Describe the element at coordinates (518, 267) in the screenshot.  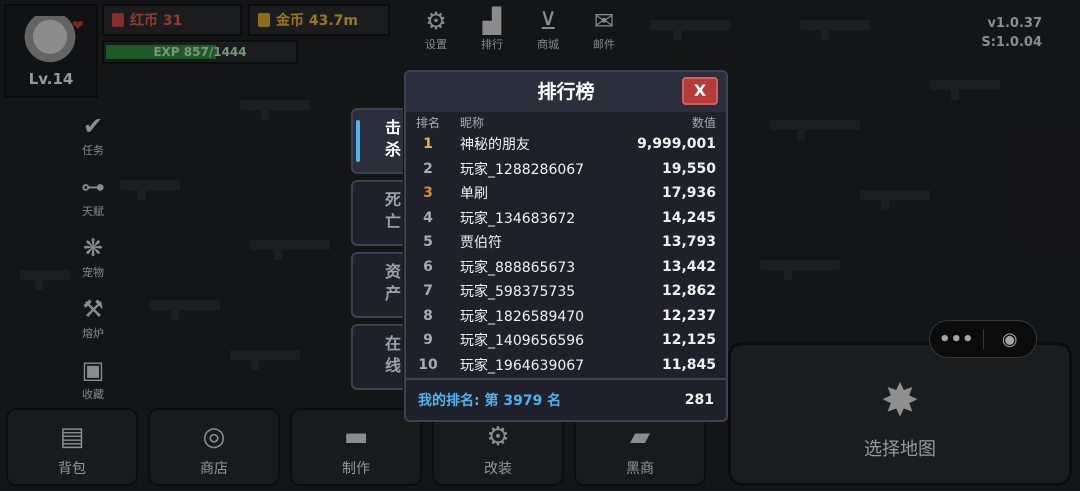
I see `row-name: 玩家_888865673` at that location.